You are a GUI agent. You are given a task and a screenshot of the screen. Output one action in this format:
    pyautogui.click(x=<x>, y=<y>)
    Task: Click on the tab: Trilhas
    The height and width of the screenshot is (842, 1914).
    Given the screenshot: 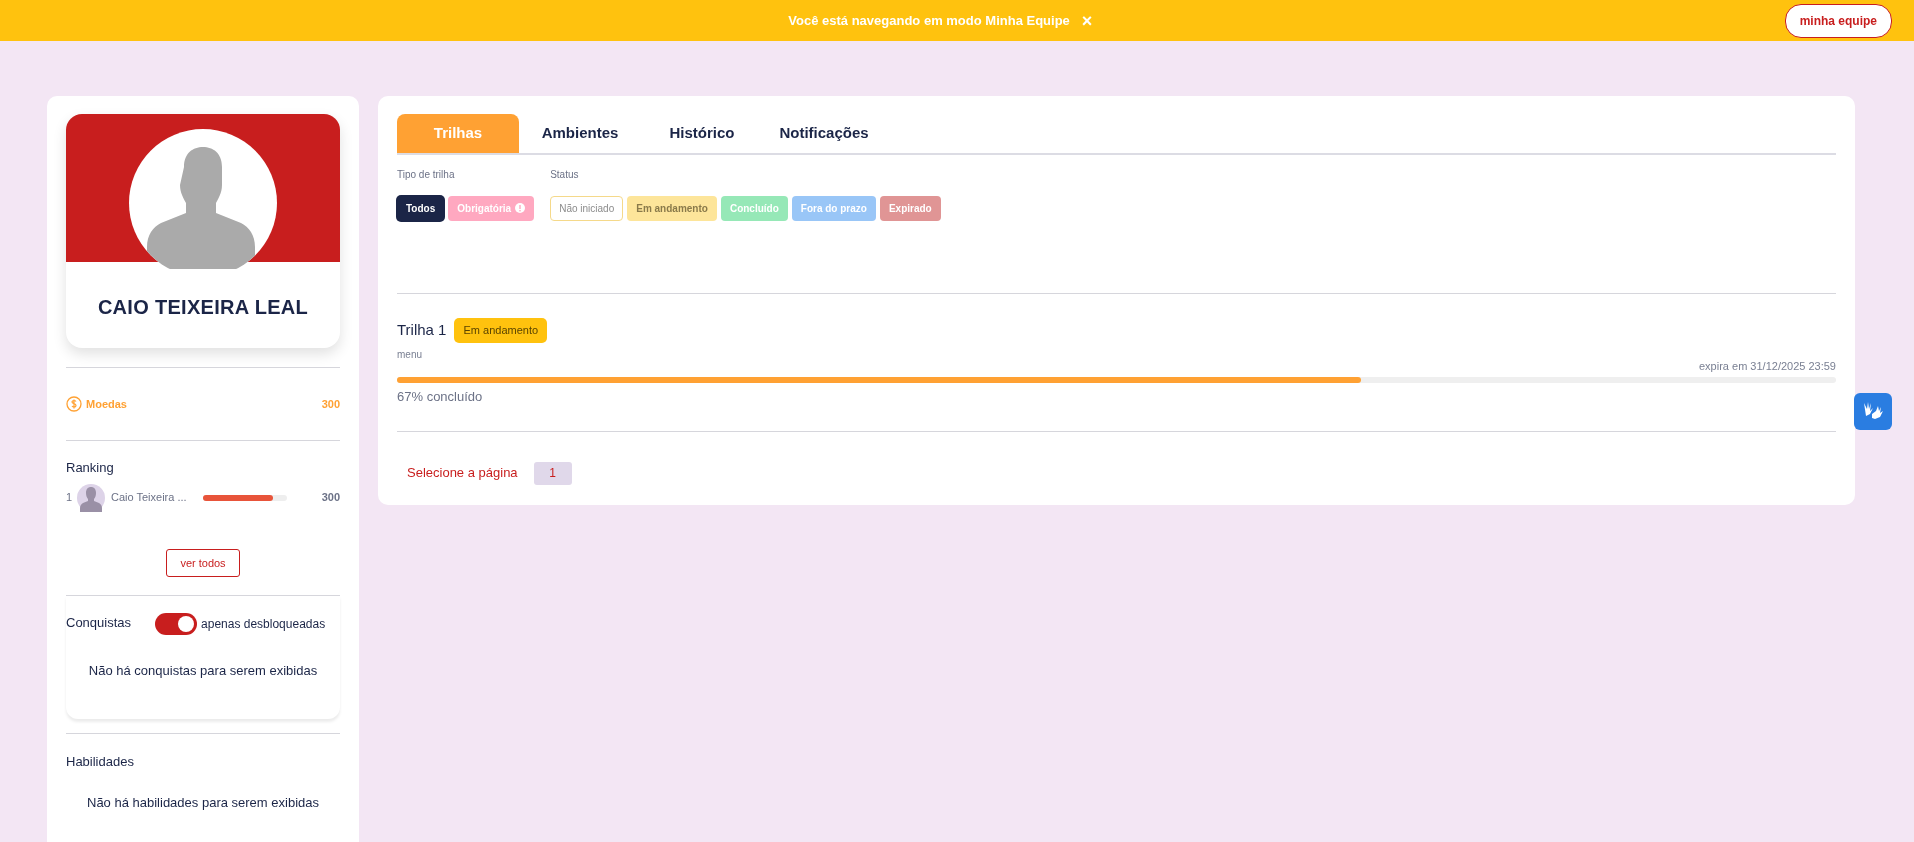 What is the action you would take?
    pyautogui.click(x=458, y=133)
    